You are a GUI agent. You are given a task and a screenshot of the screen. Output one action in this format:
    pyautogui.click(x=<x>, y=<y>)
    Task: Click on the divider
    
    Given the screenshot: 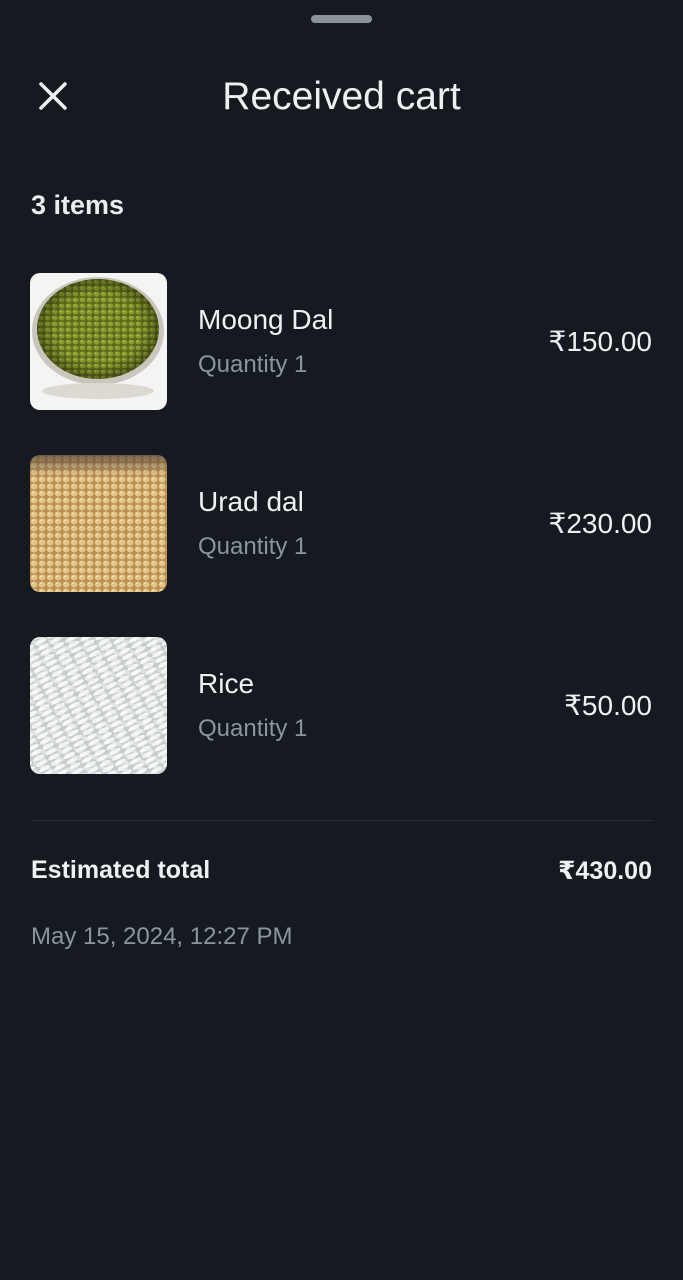 What is the action you would take?
    pyautogui.click(x=341, y=820)
    